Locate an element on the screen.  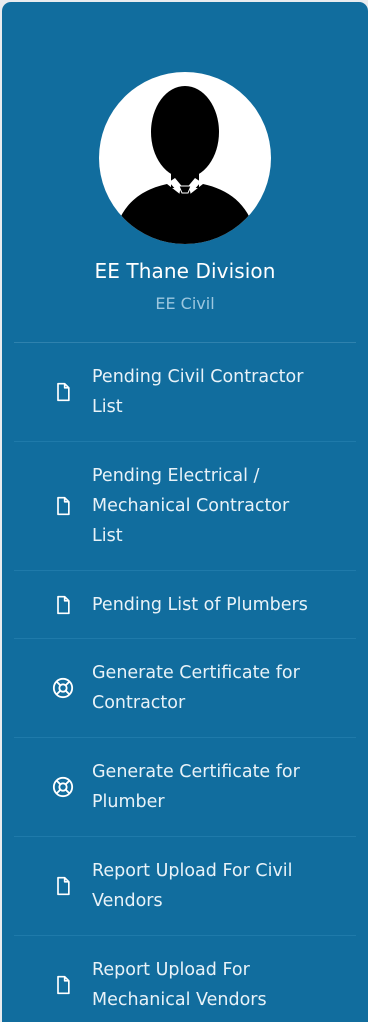
menu-item-label: Generate Certificate for Contractor is located at coordinates (196, 688).